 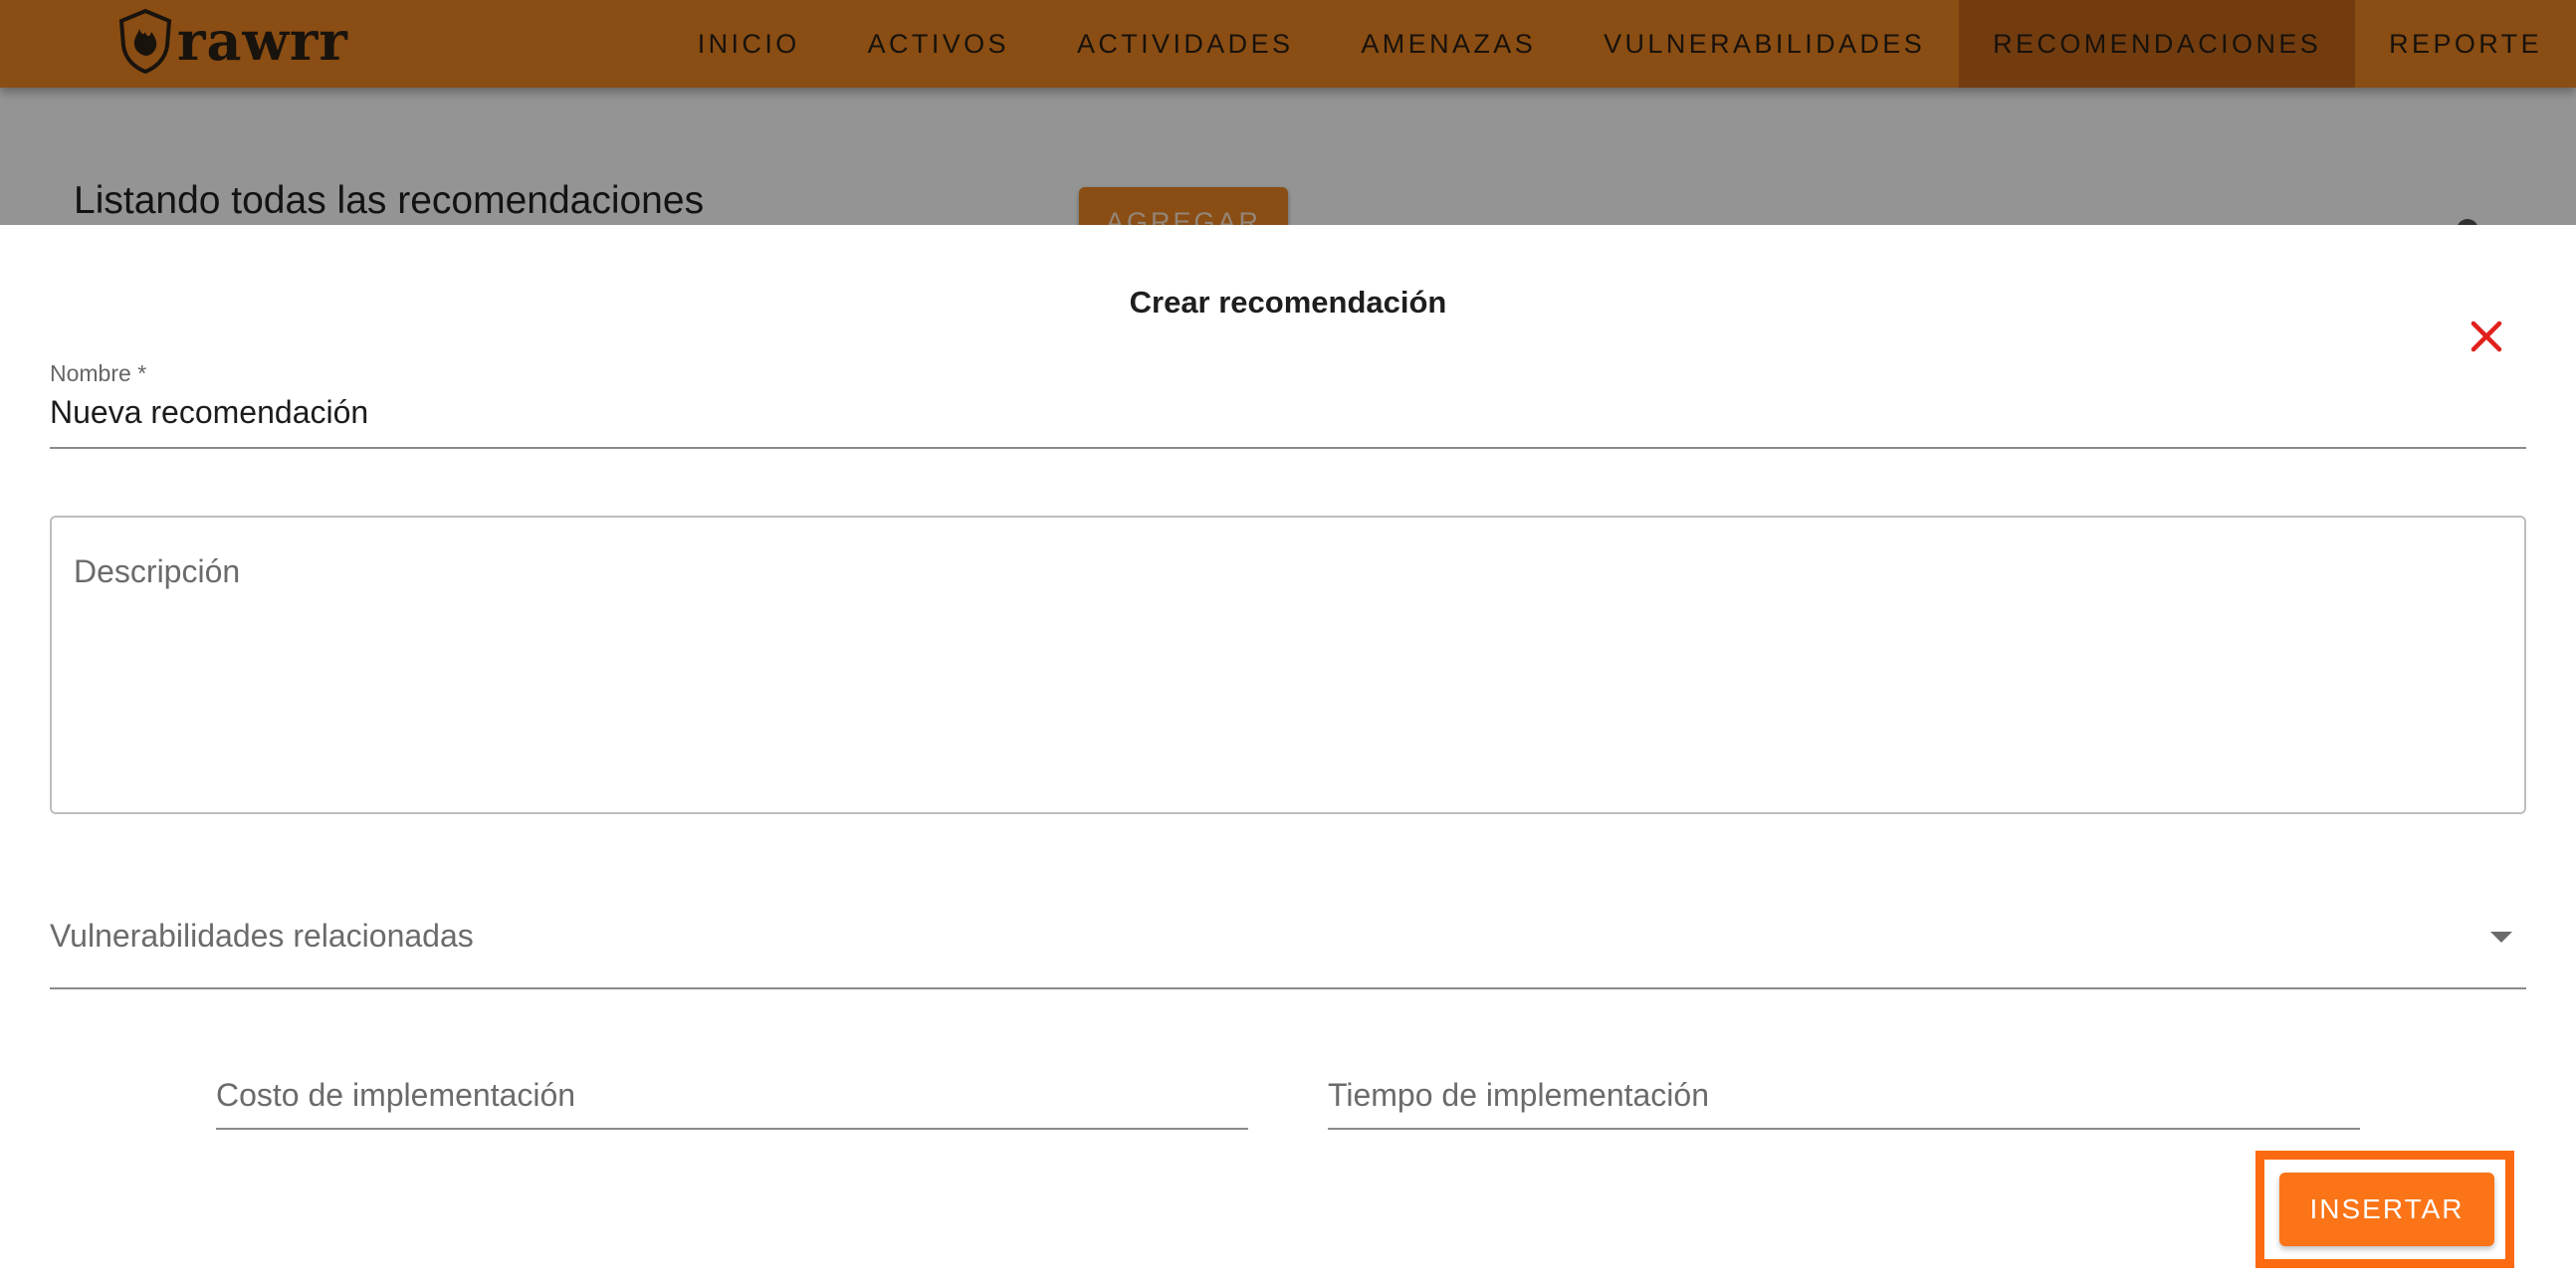 I want to click on vulnerabilidades-placeholder: Vulnerabilidades relacionadas, so click(x=262, y=936).